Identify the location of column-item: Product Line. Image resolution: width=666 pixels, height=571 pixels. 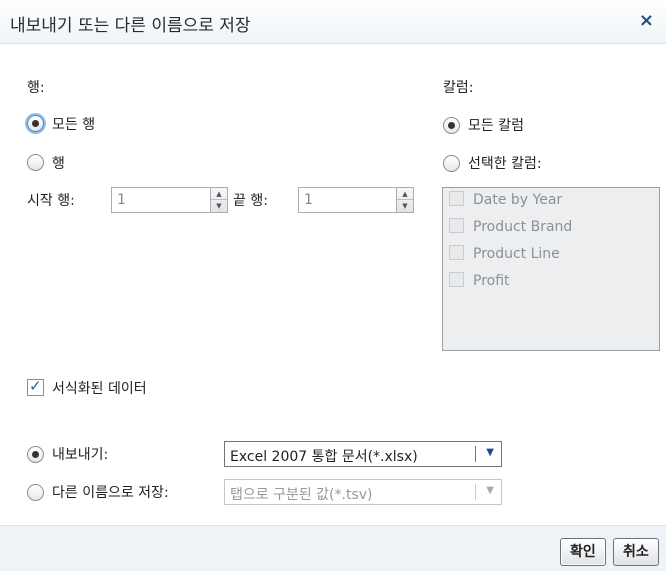
(504, 255).